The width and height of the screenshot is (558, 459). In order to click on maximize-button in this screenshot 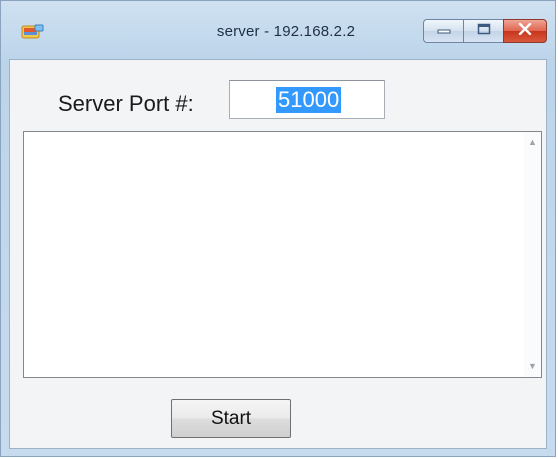, I will do `click(483, 31)`.